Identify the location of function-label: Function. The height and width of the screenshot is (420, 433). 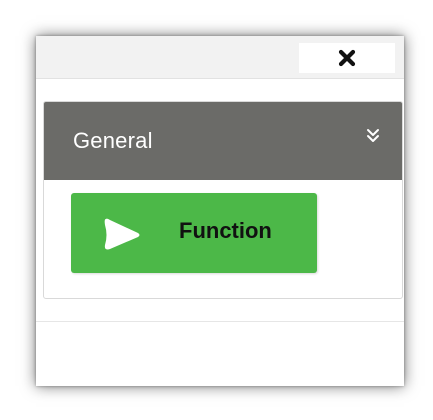
(225, 230).